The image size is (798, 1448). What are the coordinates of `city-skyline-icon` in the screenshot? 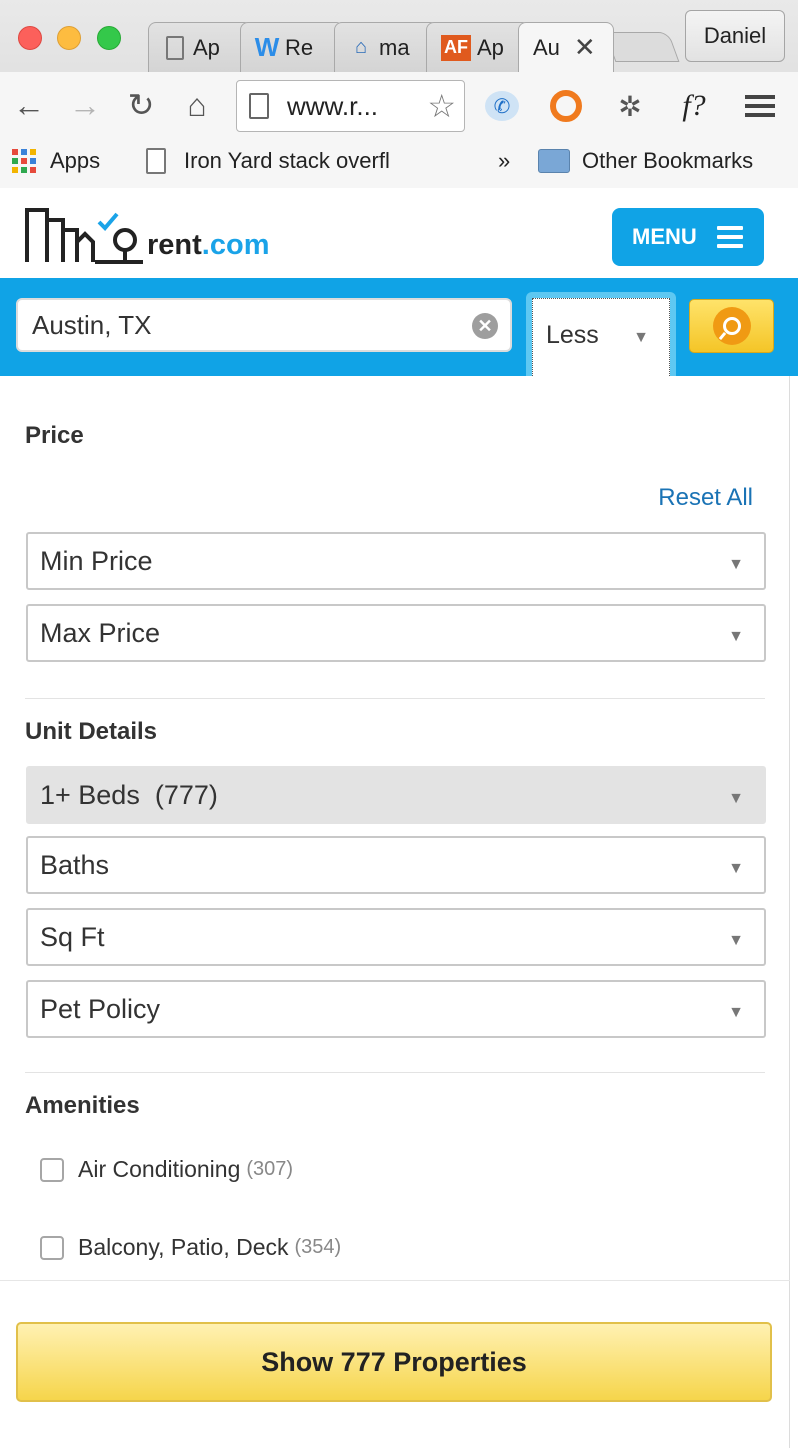 It's located at (84, 236).